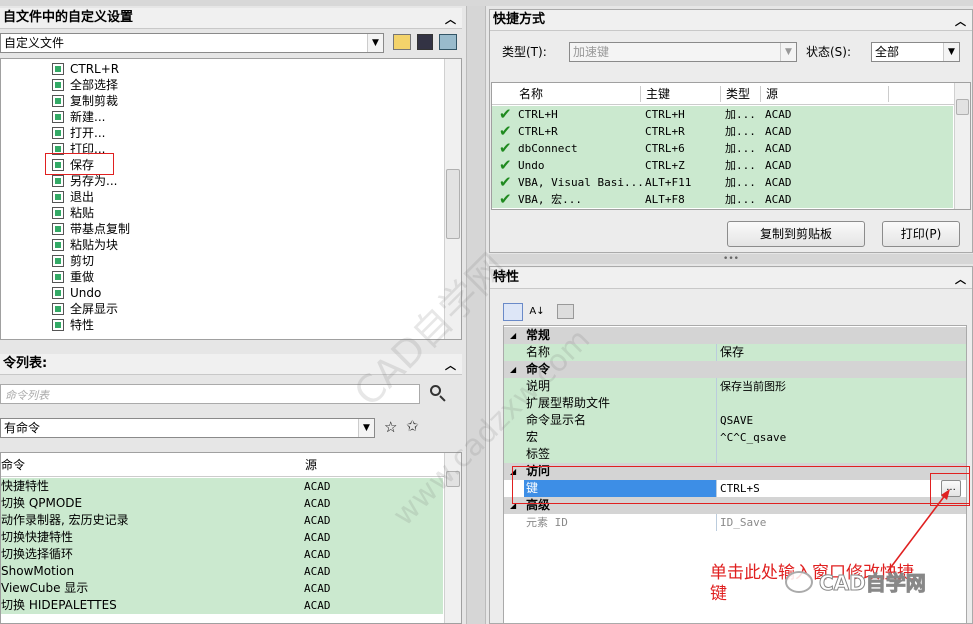 Image resolution: width=973 pixels, height=624 pixels. What do you see at coordinates (65, 520) in the screenshot?
I see `command-name: 动作录制器, 宏历史记录` at bounding box center [65, 520].